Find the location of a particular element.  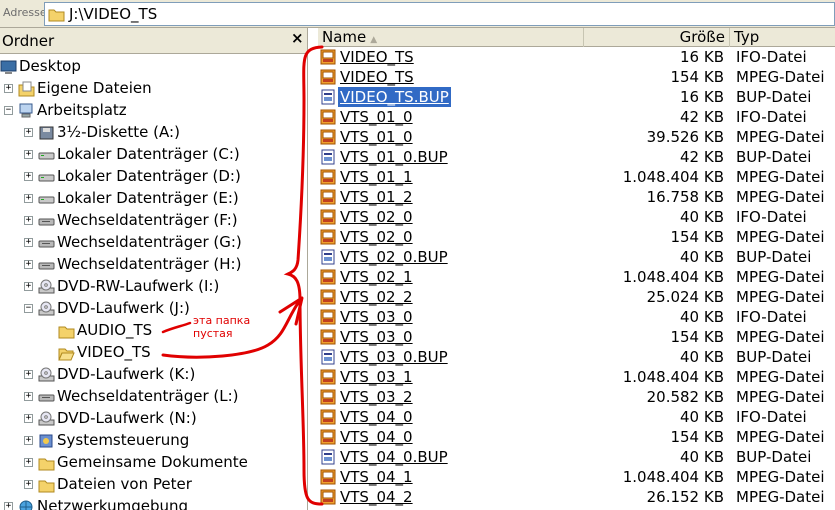

file-row: VTS_01_2 16.758 KB MPEG-Datei is located at coordinates (576, 197).